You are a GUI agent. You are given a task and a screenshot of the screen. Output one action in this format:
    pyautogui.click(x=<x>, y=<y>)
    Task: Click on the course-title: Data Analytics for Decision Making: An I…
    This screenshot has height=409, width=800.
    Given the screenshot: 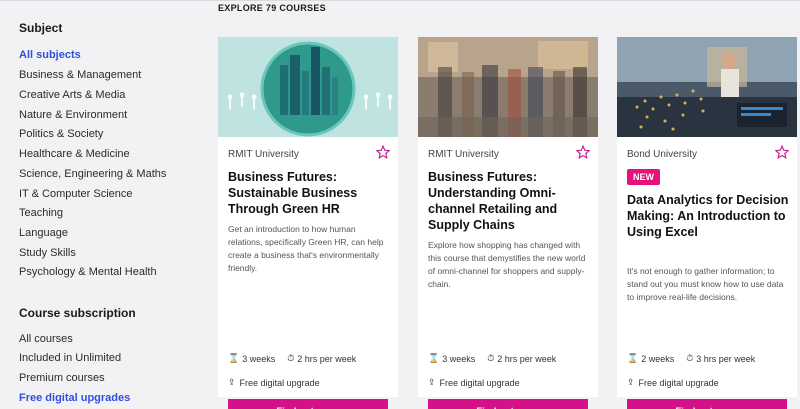 What is the action you would take?
    pyautogui.click(x=709, y=216)
    